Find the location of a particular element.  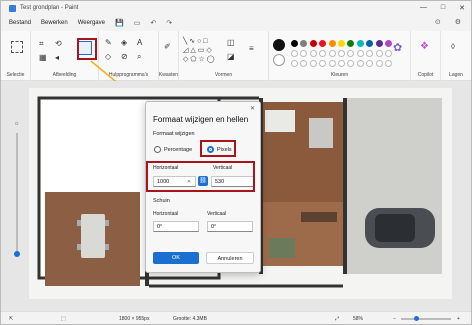

account-icon: ⊙ is located at coordinates (438, 22).